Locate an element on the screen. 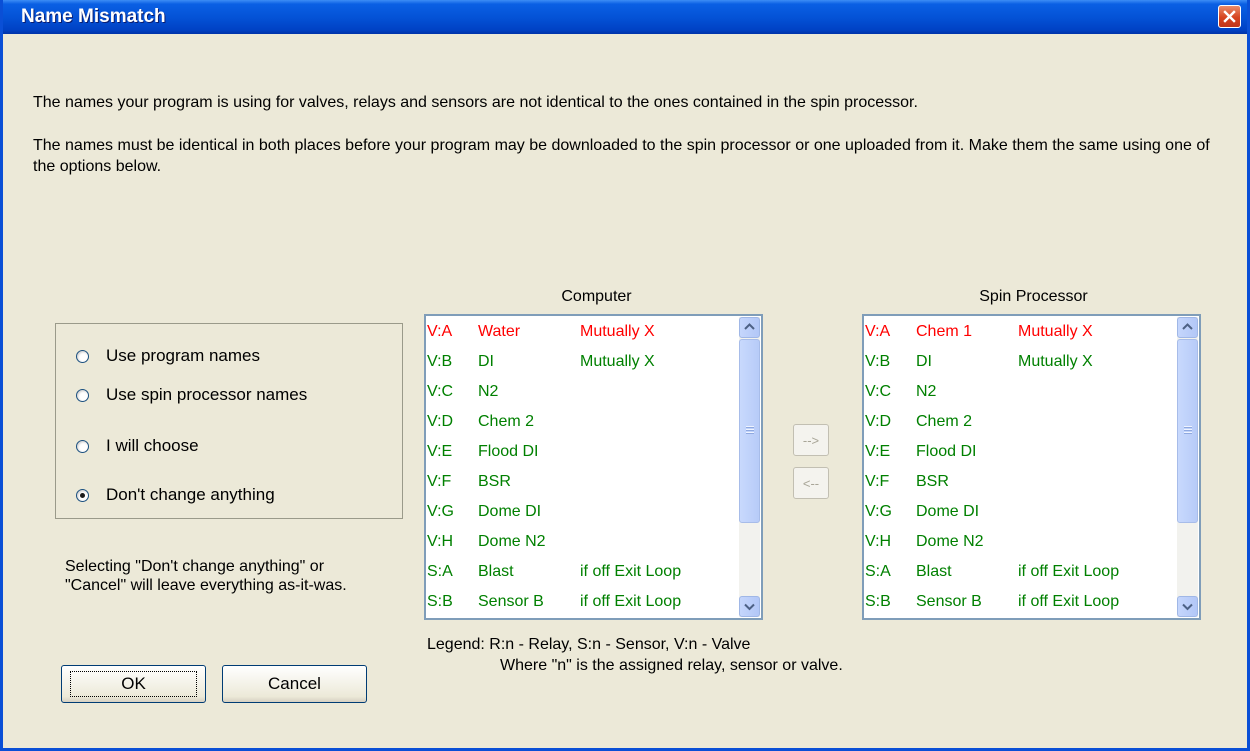 The image size is (1250, 751). option-3: Don't change anything is located at coordinates (175, 495).